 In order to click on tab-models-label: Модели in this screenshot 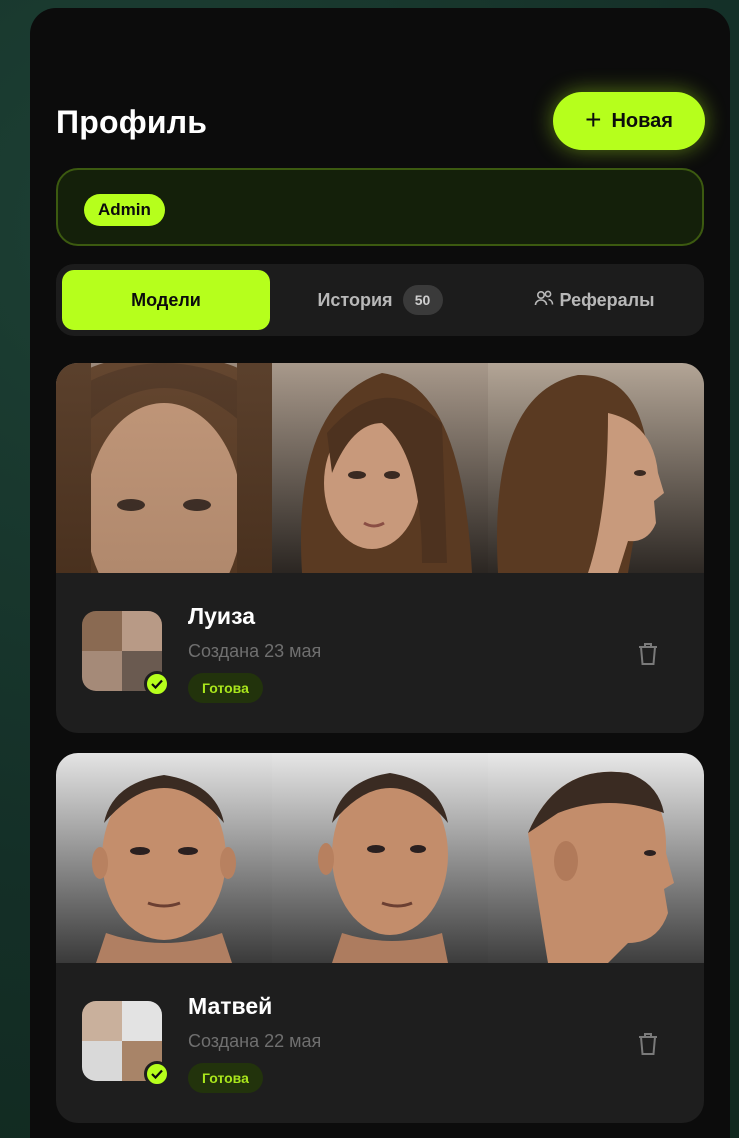, I will do `click(166, 299)`.